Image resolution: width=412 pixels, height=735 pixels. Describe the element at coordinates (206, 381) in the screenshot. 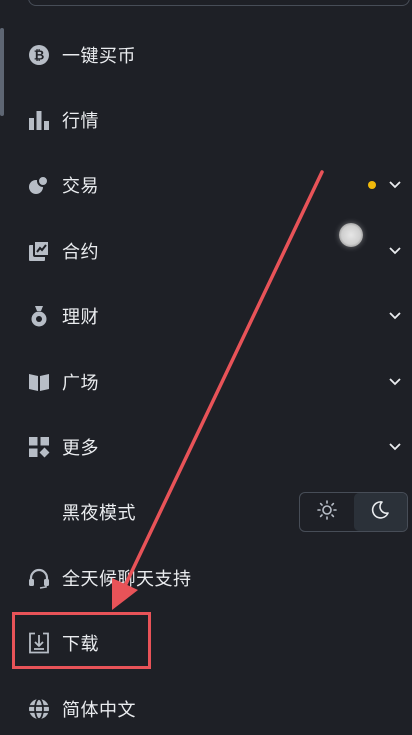

I see `menu-item-square: 广场` at that location.